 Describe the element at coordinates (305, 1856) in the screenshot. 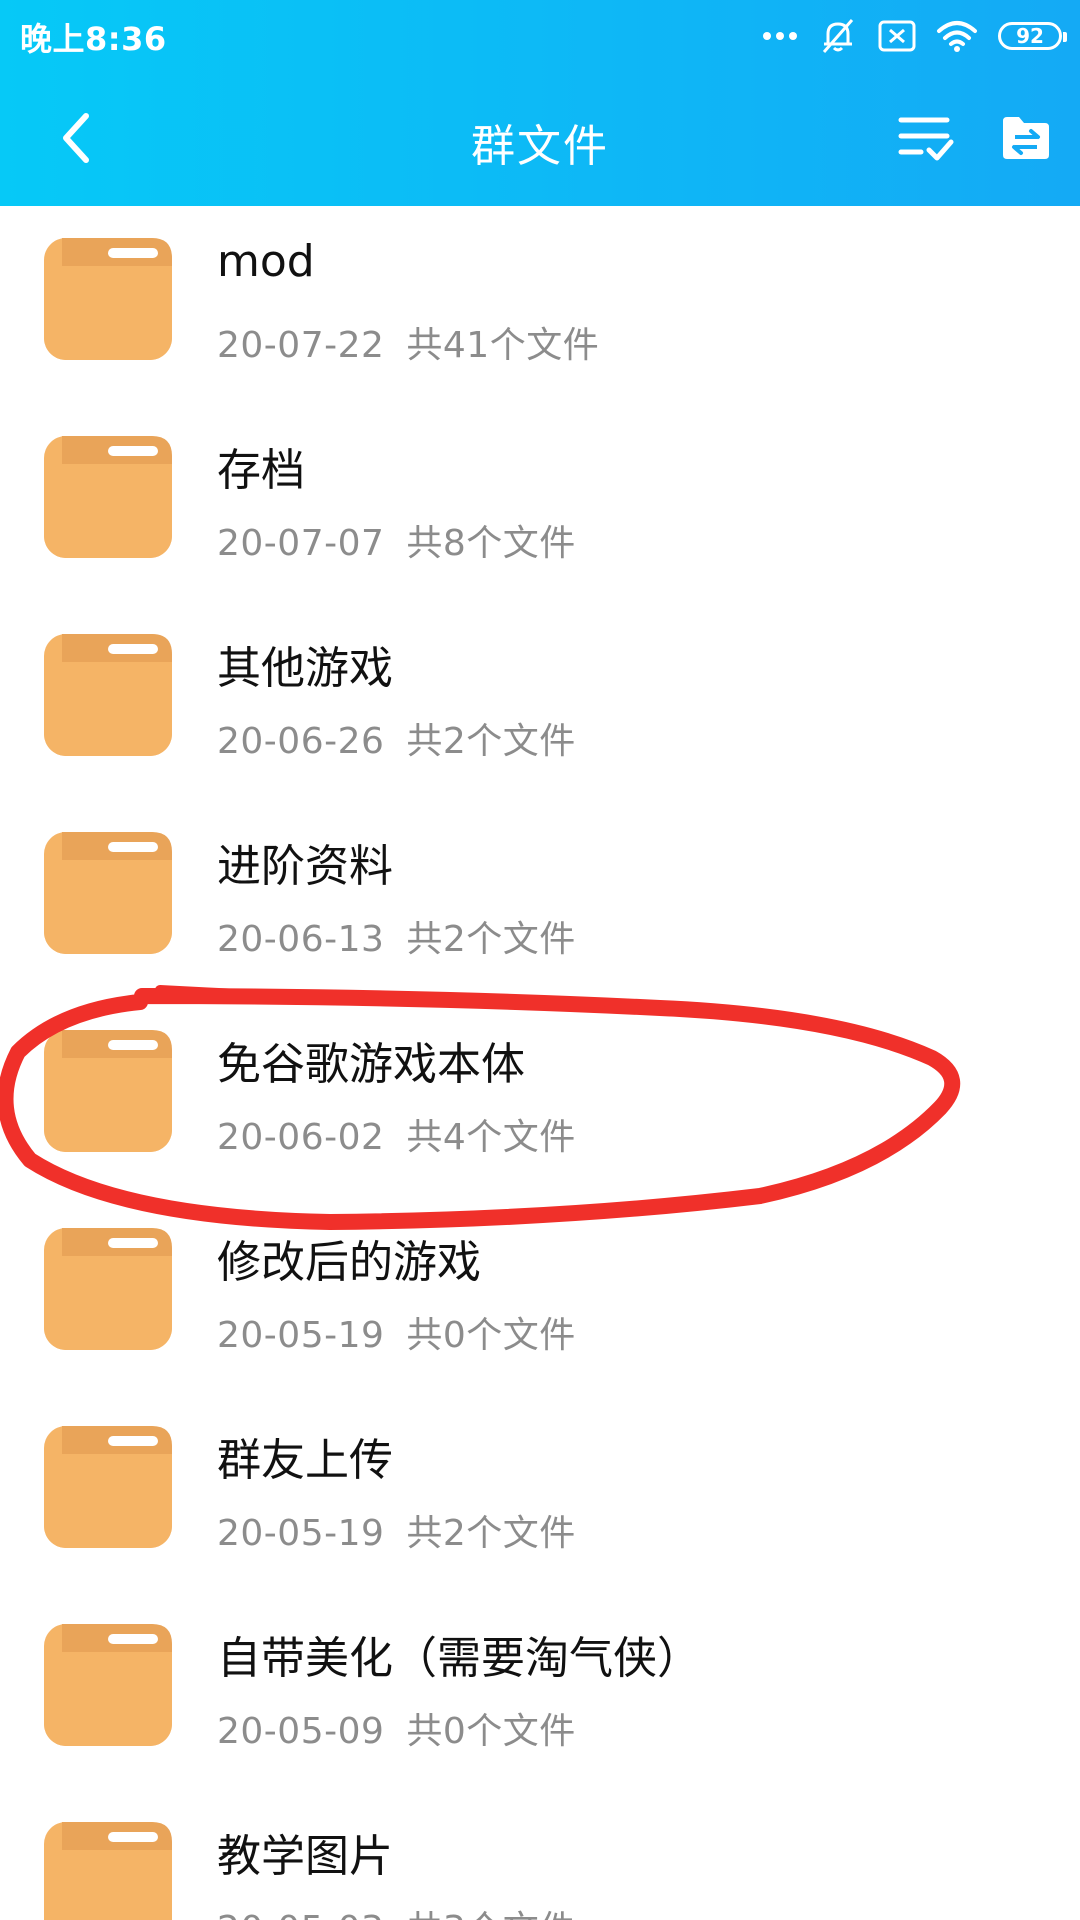

I see `folder-name: 教学图片` at that location.